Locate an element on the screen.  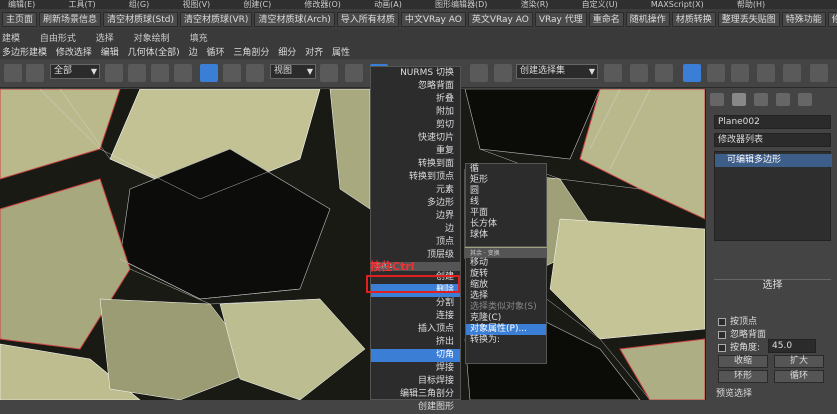
rect-selection-icon is located at coordinates (160, 73).